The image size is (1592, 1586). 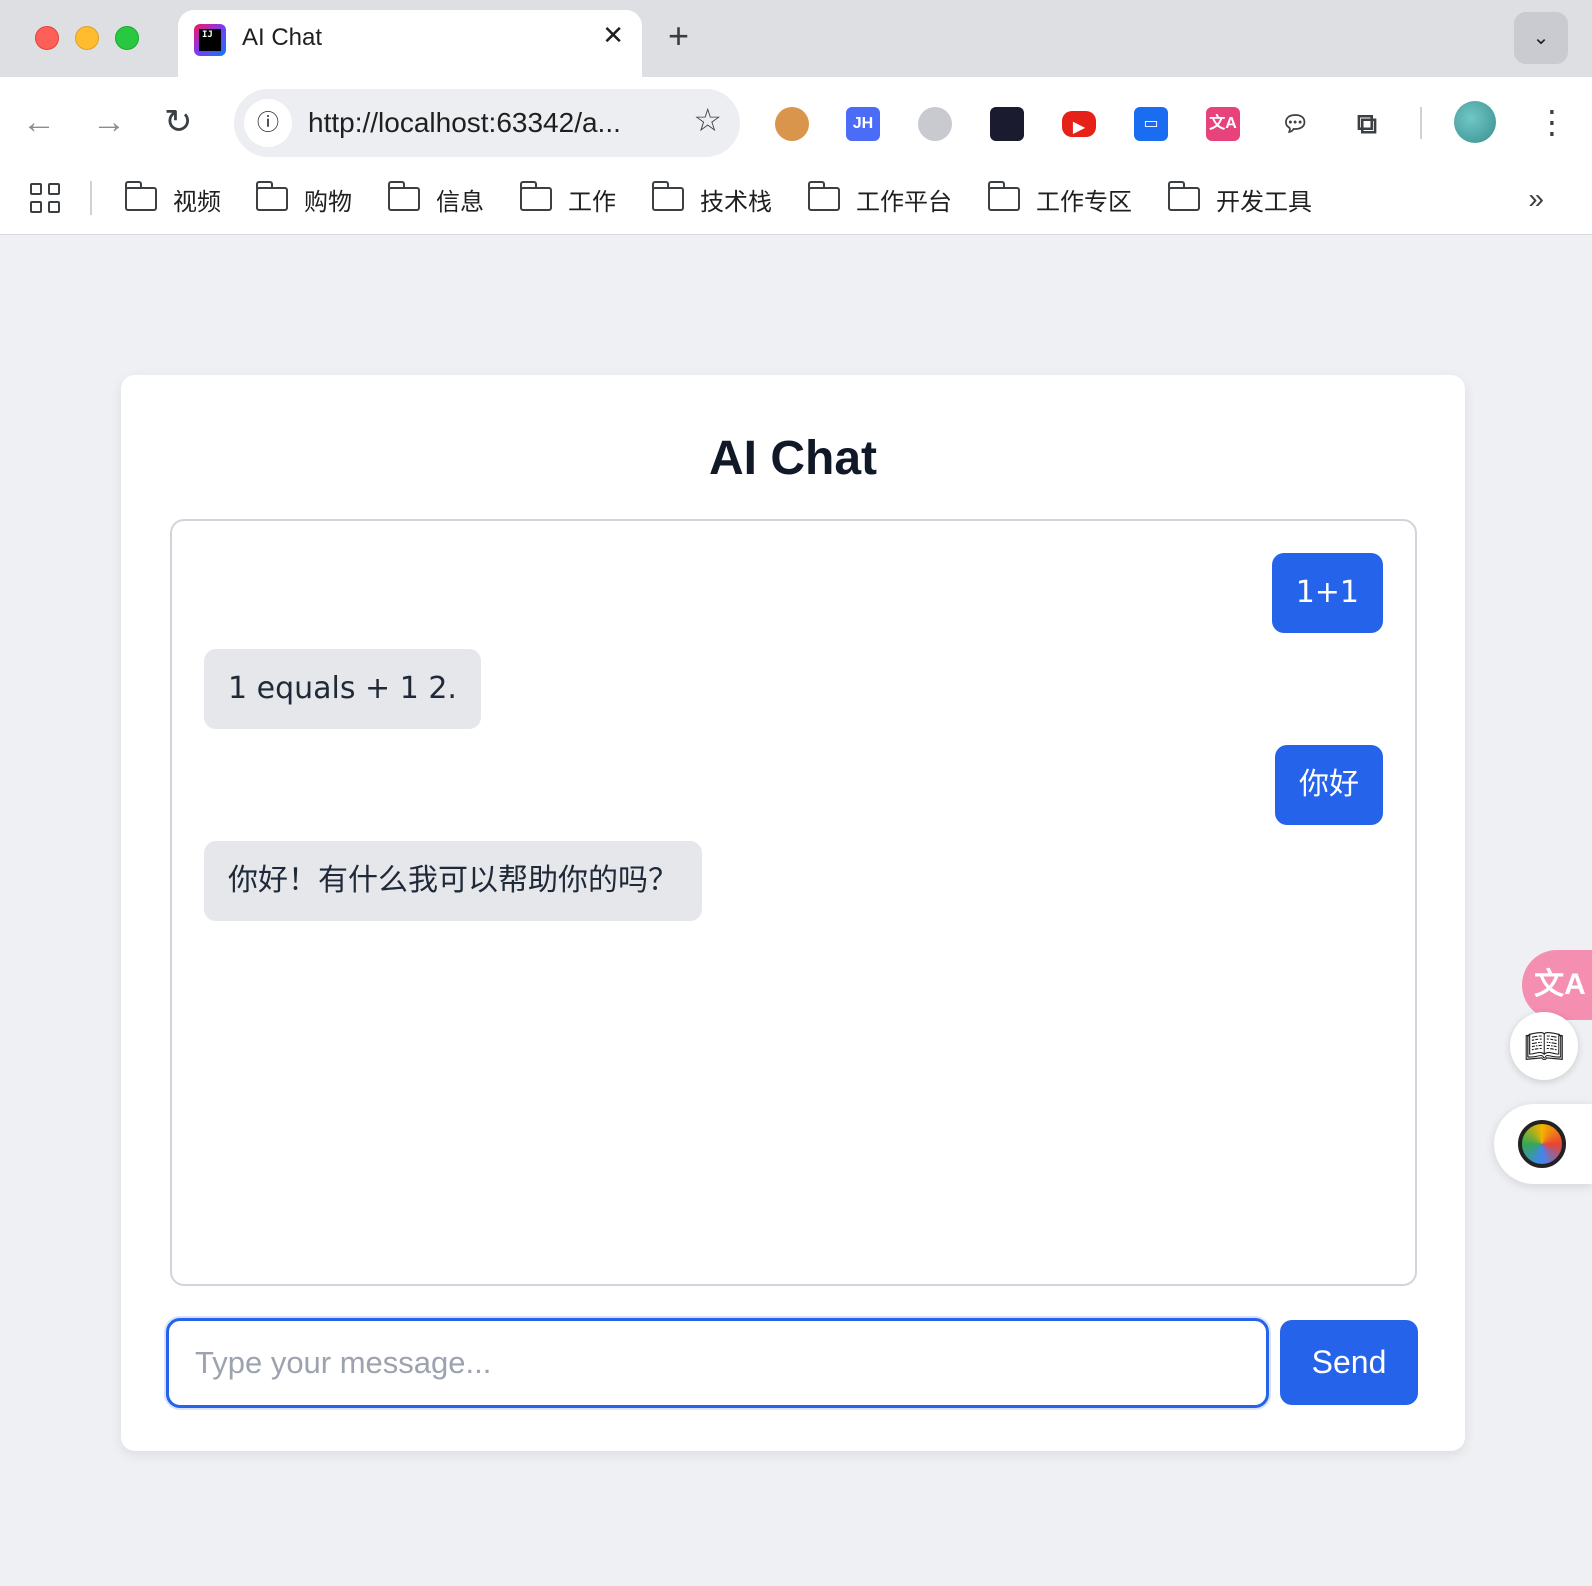 What do you see at coordinates (1552, 122) in the screenshot?
I see `more-menu-icon: ⋮` at bounding box center [1552, 122].